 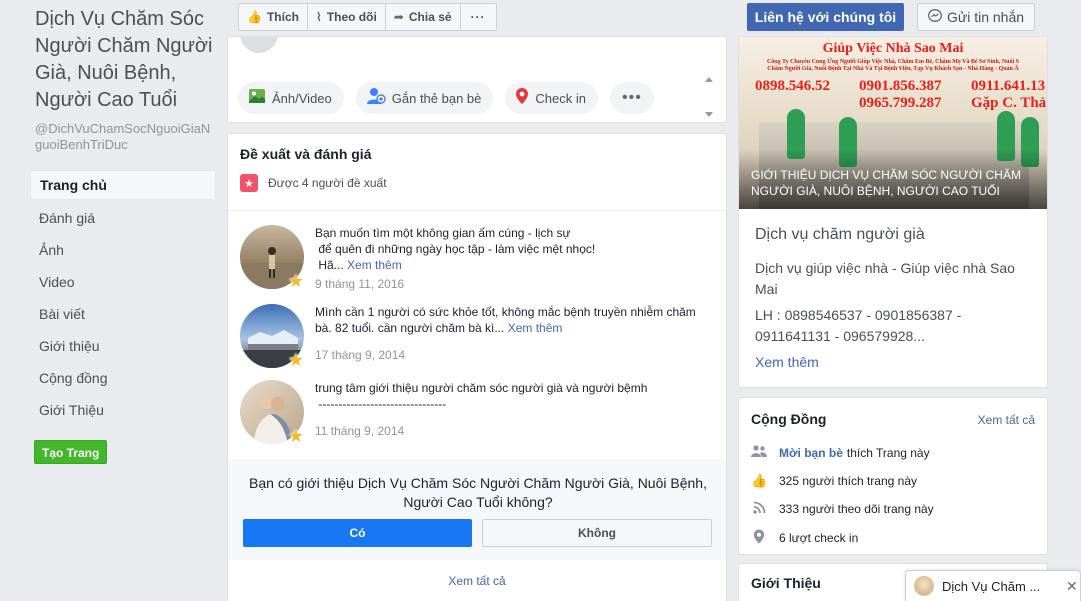 What do you see at coordinates (259, 45) in the screenshot?
I see `composer-avatar` at bounding box center [259, 45].